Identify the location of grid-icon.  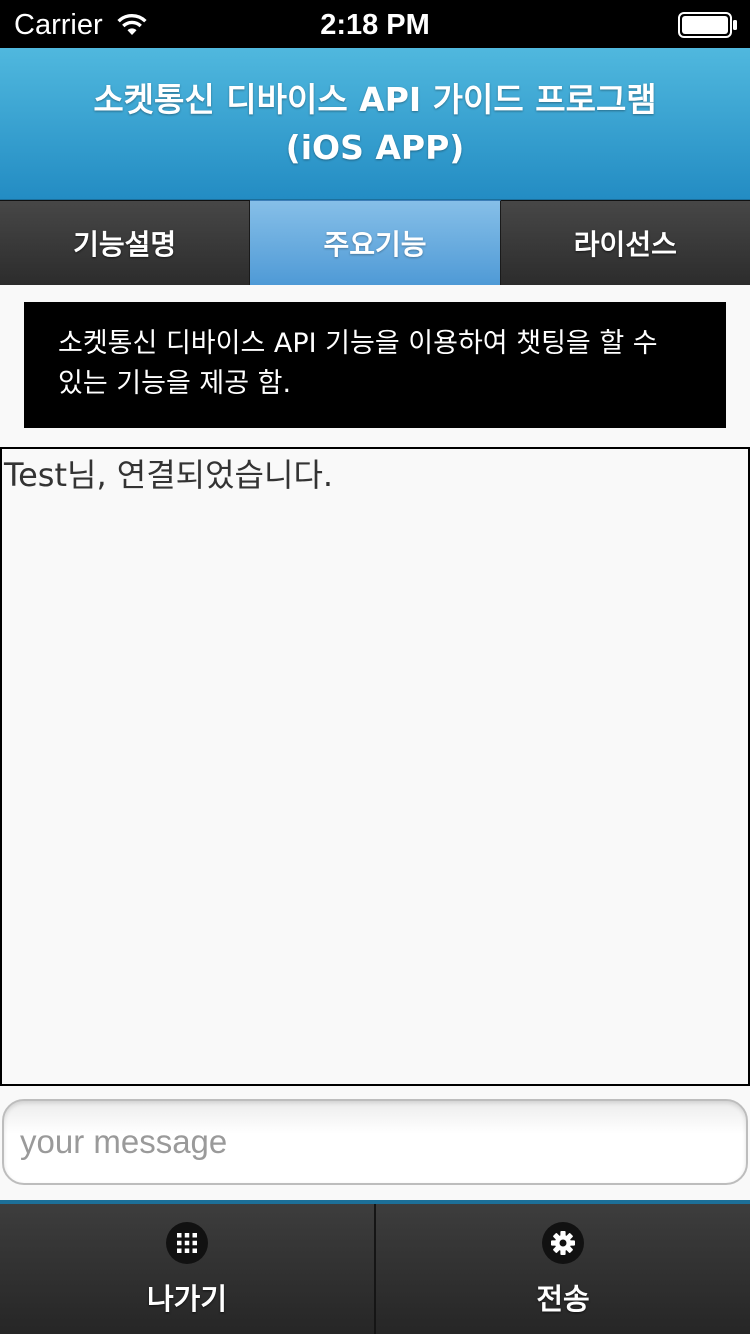
(187, 1243).